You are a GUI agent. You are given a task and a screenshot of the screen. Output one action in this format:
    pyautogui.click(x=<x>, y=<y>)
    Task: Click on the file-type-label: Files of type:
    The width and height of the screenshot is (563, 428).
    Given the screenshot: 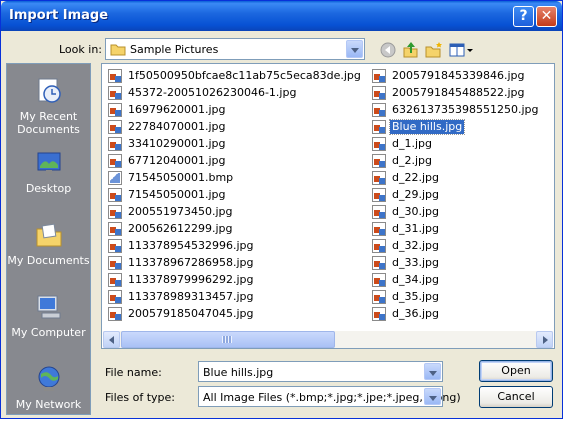 What is the action you would take?
    pyautogui.click(x=140, y=397)
    